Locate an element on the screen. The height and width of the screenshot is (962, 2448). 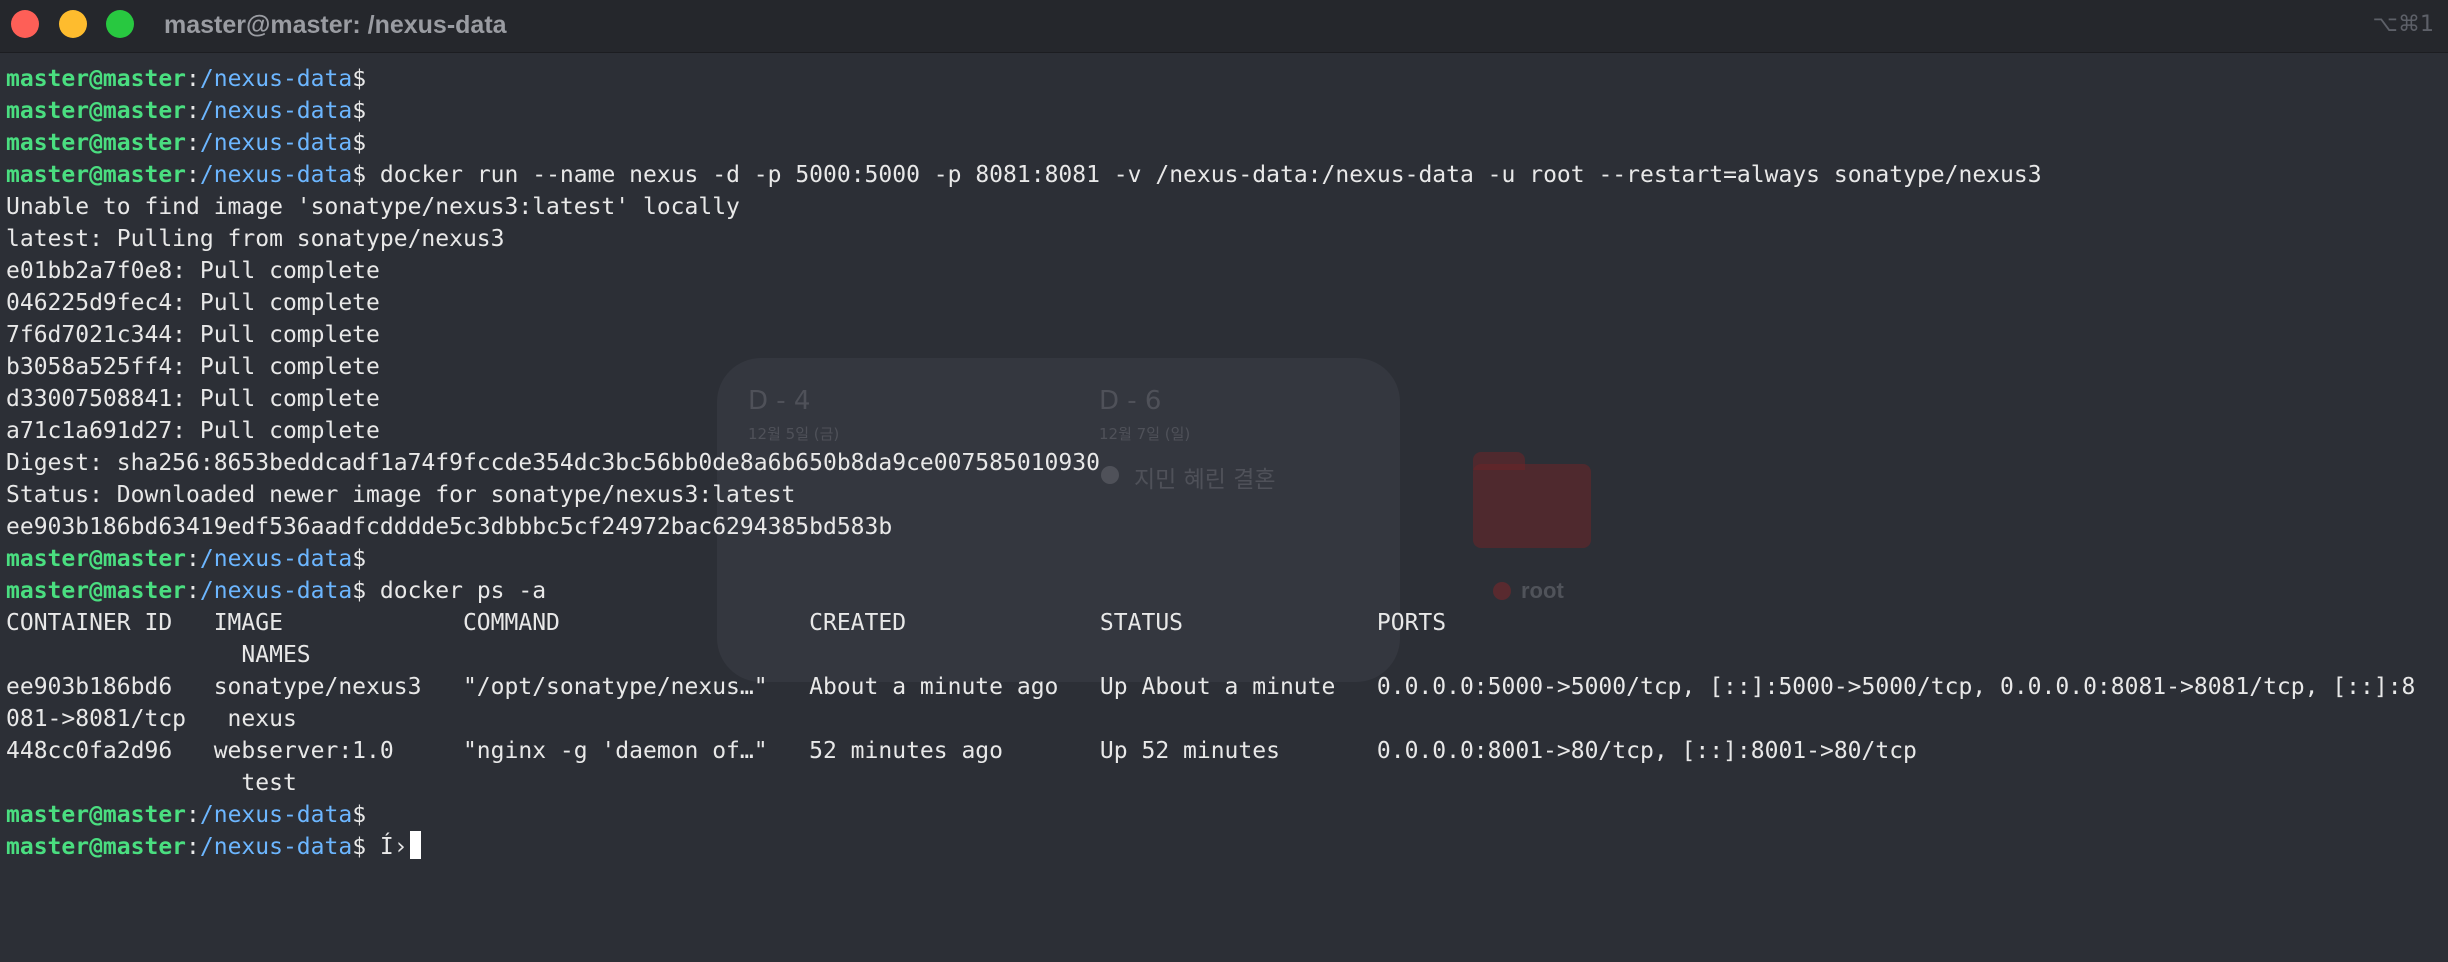
command-text: docker ps -a is located at coordinates (456, 591).